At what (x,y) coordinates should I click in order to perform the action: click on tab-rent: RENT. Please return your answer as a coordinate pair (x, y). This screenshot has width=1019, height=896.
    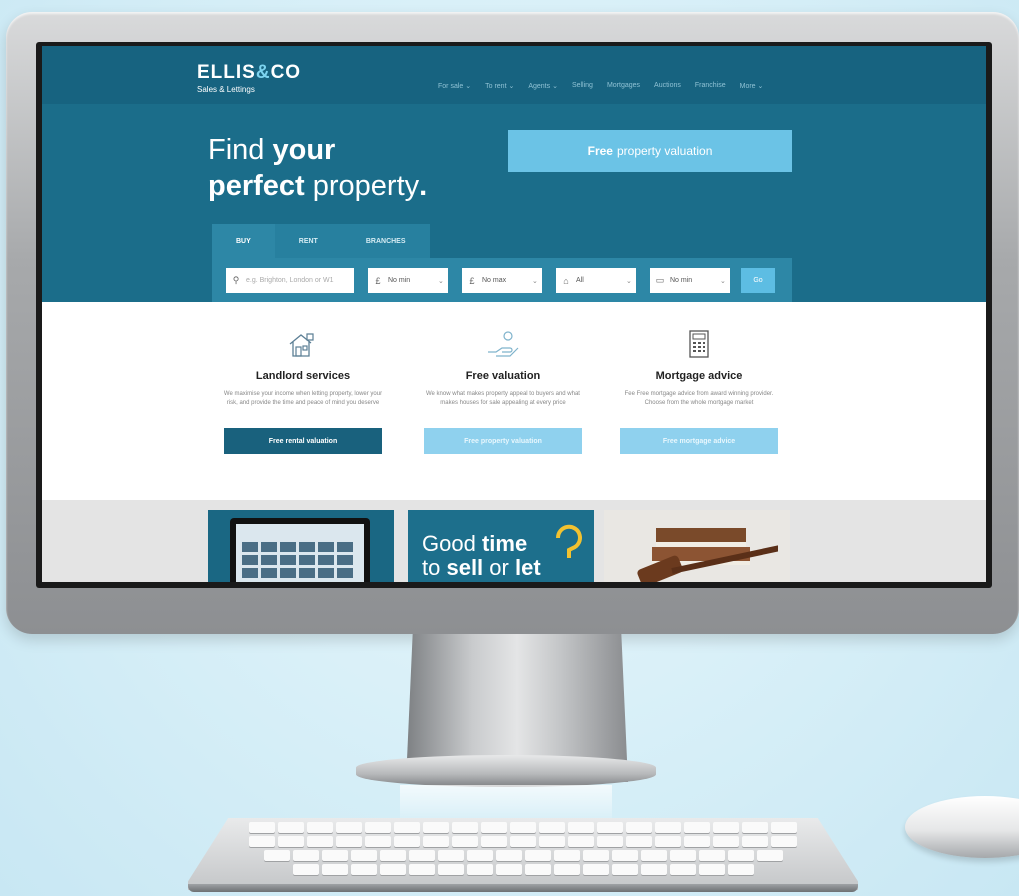
    Looking at the image, I should click on (308, 241).